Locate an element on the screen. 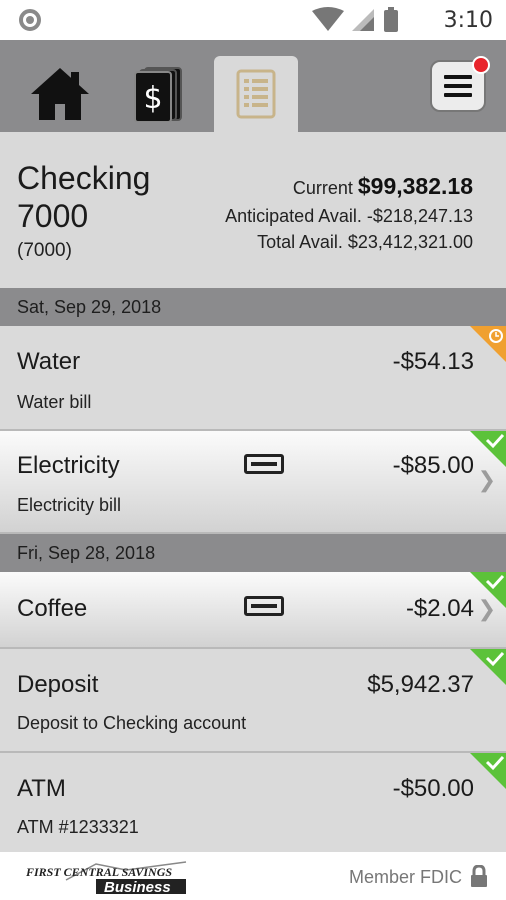 This screenshot has height=900, width=506. total-available-balance: Total Avail. $23,412,321.00 is located at coordinates (365, 242).